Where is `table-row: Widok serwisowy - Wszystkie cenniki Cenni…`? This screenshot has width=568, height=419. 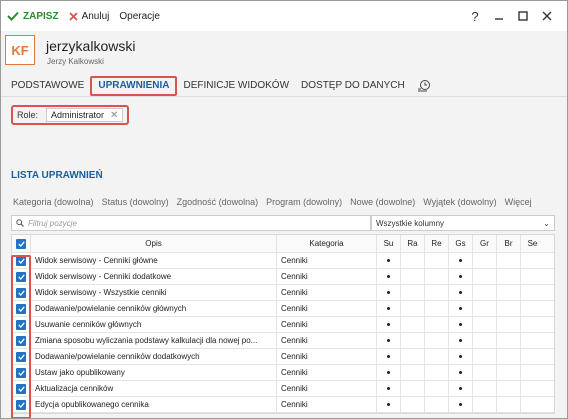
table-row: Widok serwisowy - Wszystkie cenniki Cenni… is located at coordinates (283, 293).